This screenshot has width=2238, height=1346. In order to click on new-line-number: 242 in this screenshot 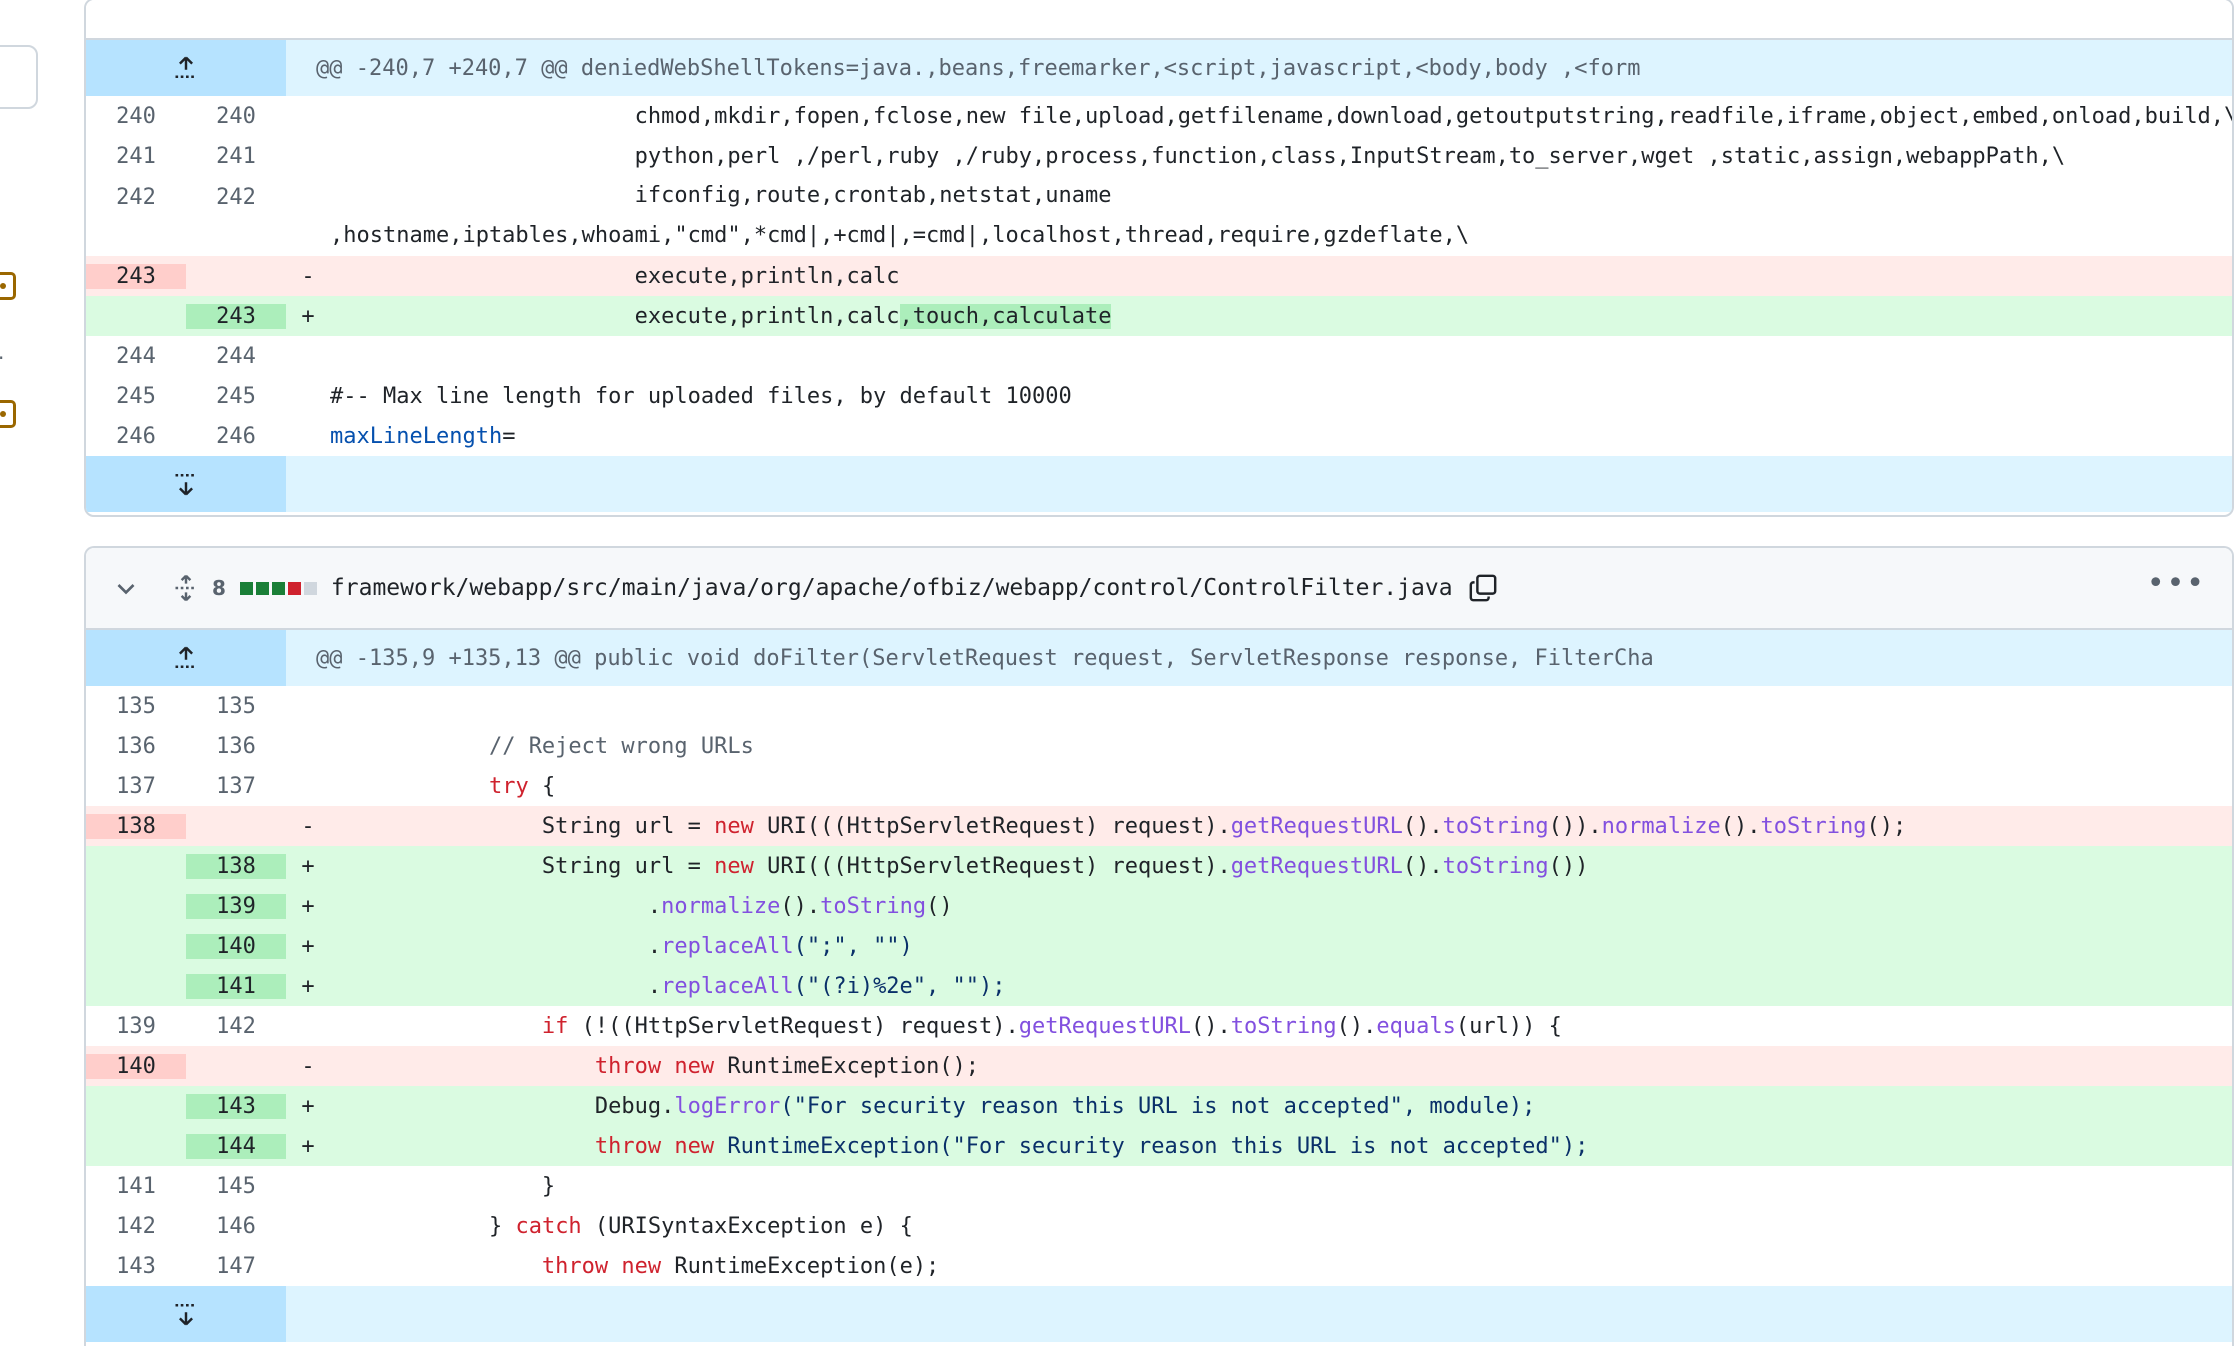, I will do `click(236, 193)`.